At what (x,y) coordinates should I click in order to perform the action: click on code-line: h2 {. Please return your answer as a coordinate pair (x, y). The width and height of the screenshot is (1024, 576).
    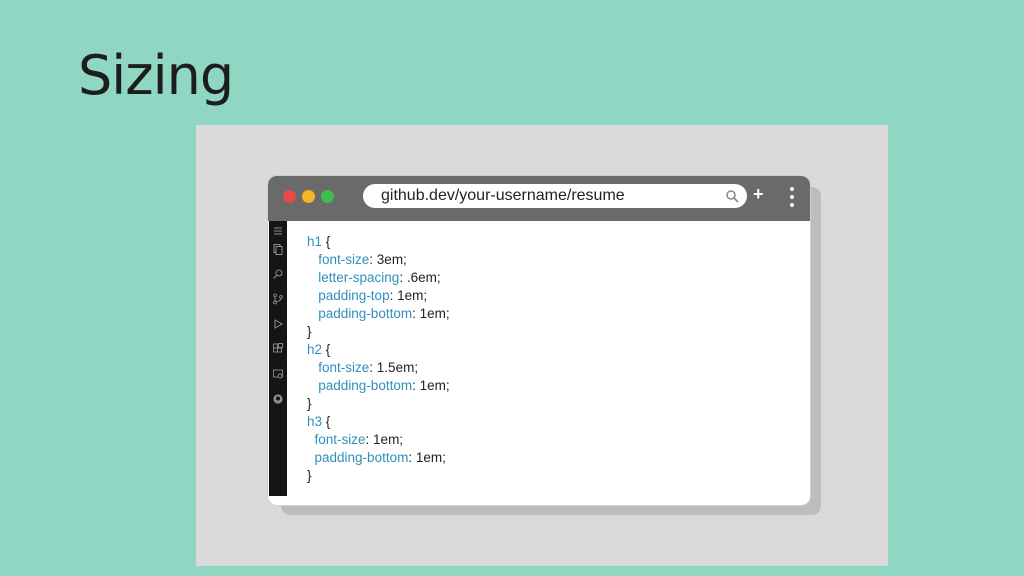
    Looking at the image, I should click on (378, 350).